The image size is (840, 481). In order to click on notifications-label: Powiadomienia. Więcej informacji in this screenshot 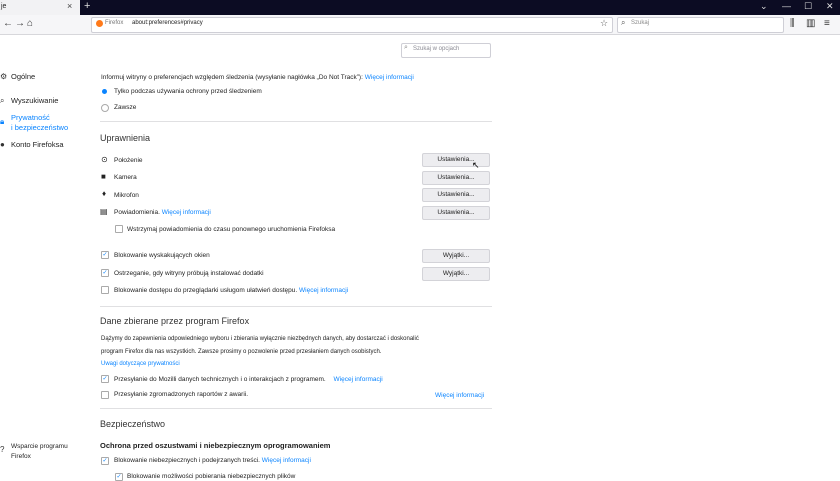, I will do `click(162, 212)`.